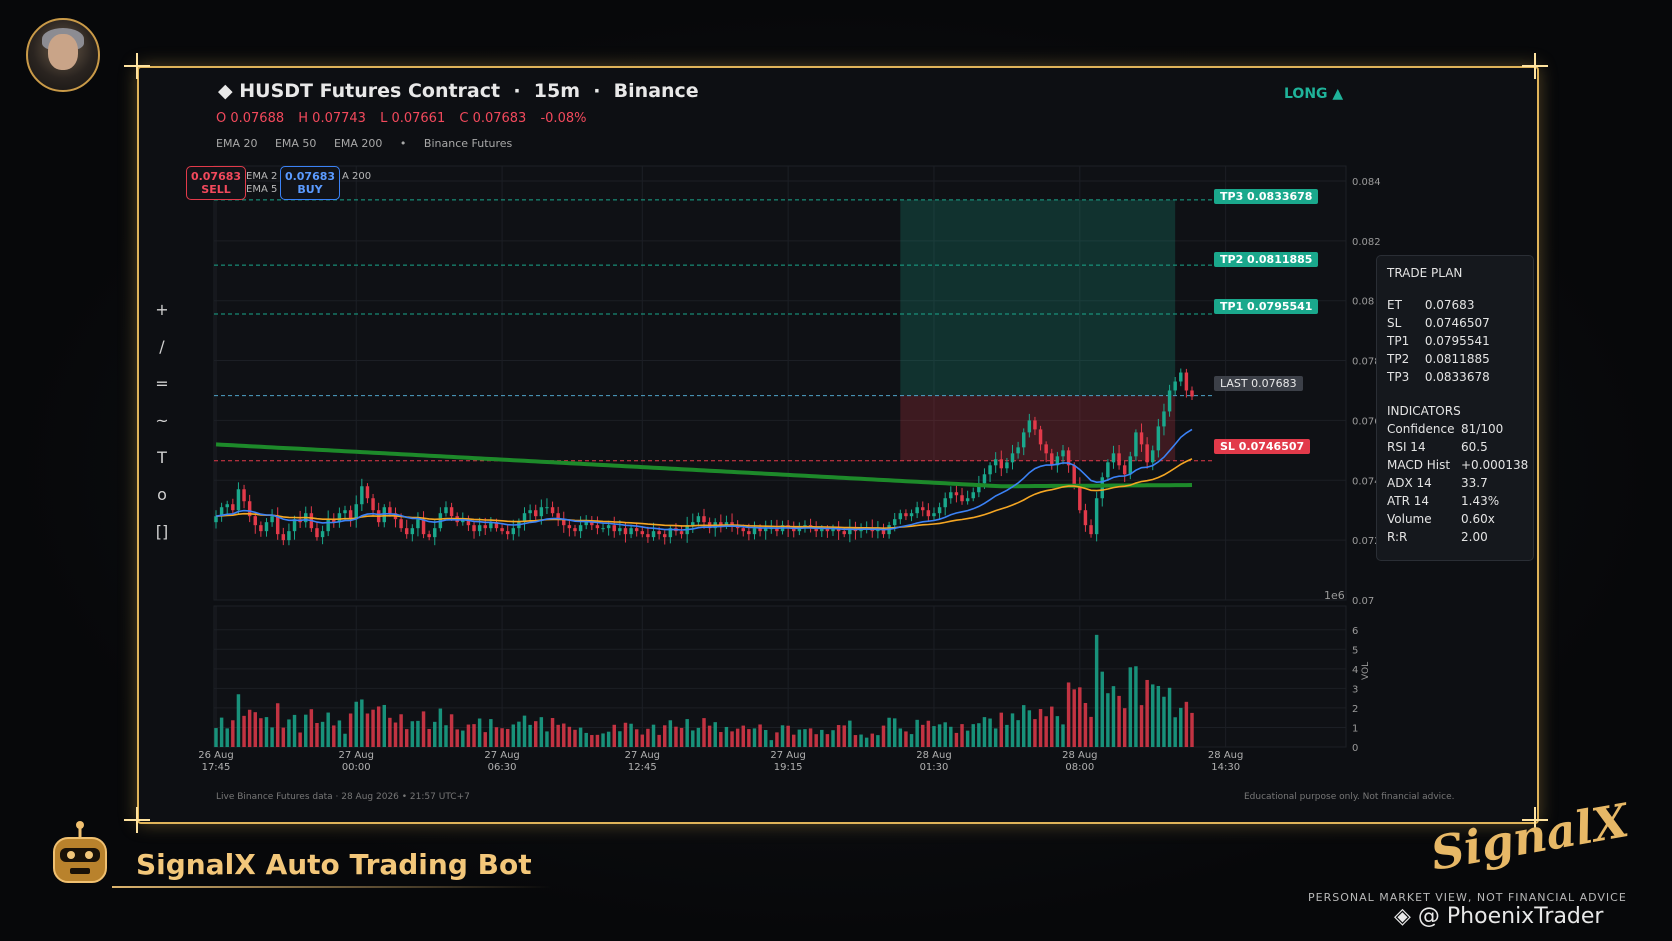 The width and height of the screenshot is (1672, 941). Describe the element at coordinates (1079, 767) in the screenshot. I see `time-tick-label: 08:00` at that location.